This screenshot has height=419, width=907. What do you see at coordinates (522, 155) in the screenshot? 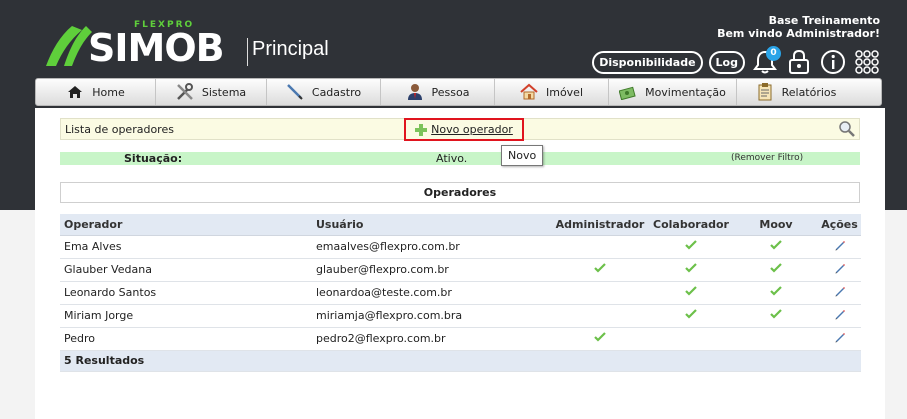
I see `tooltip: Novo` at bounding box center [522, 155].